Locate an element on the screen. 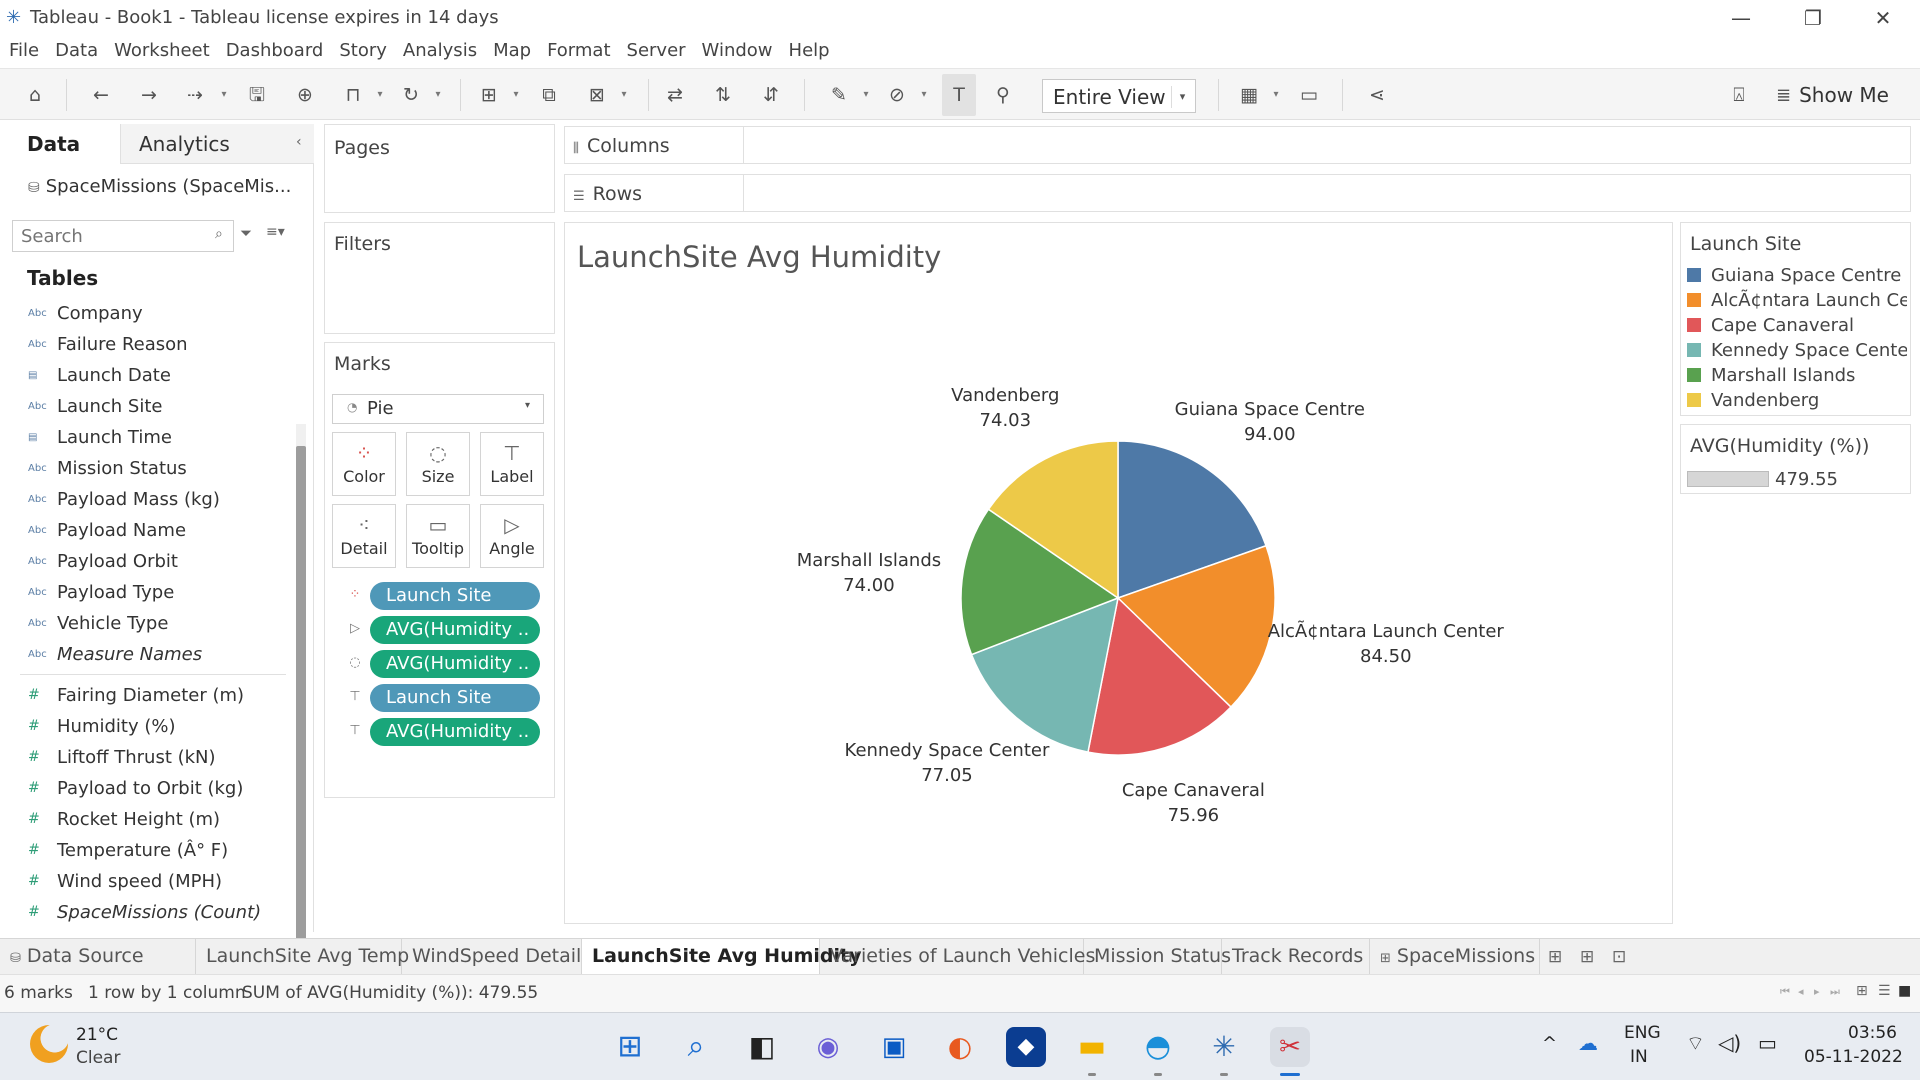  sort-ascending-icon: ⇅ is located at coordinates (723, 95).